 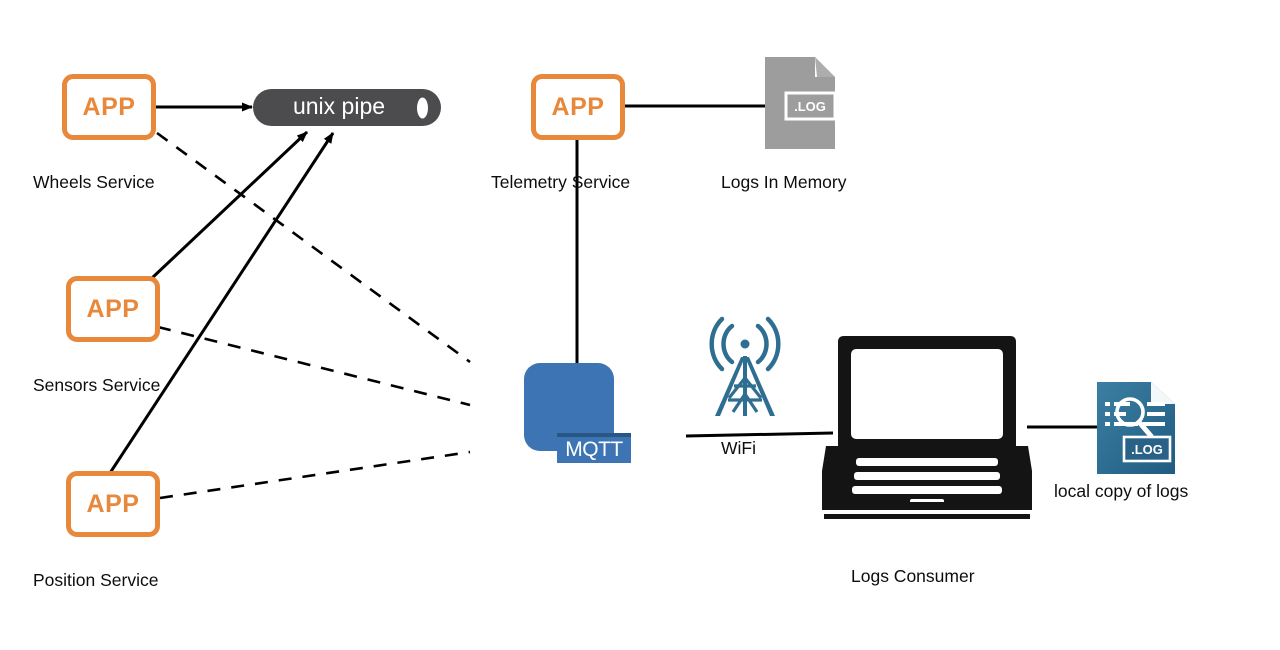 What do you see at coordinates (1121, 491) in the screenshot?
I see `caption-local-copy-of-logs: local copy of logs` at bounding box center [1121, 491].